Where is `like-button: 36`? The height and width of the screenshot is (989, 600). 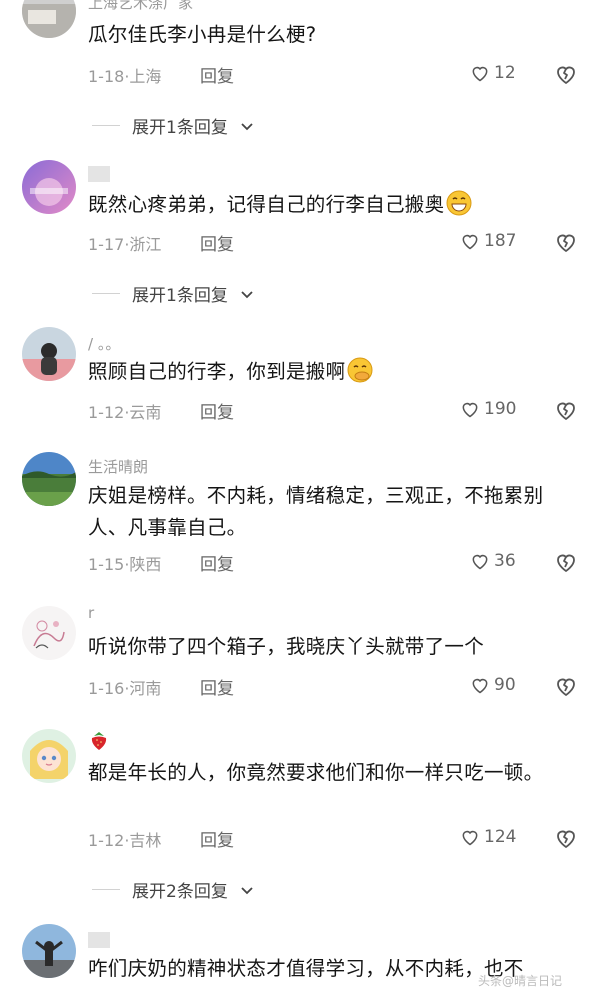
like-button: 36 is located at coordinates (493, 561).